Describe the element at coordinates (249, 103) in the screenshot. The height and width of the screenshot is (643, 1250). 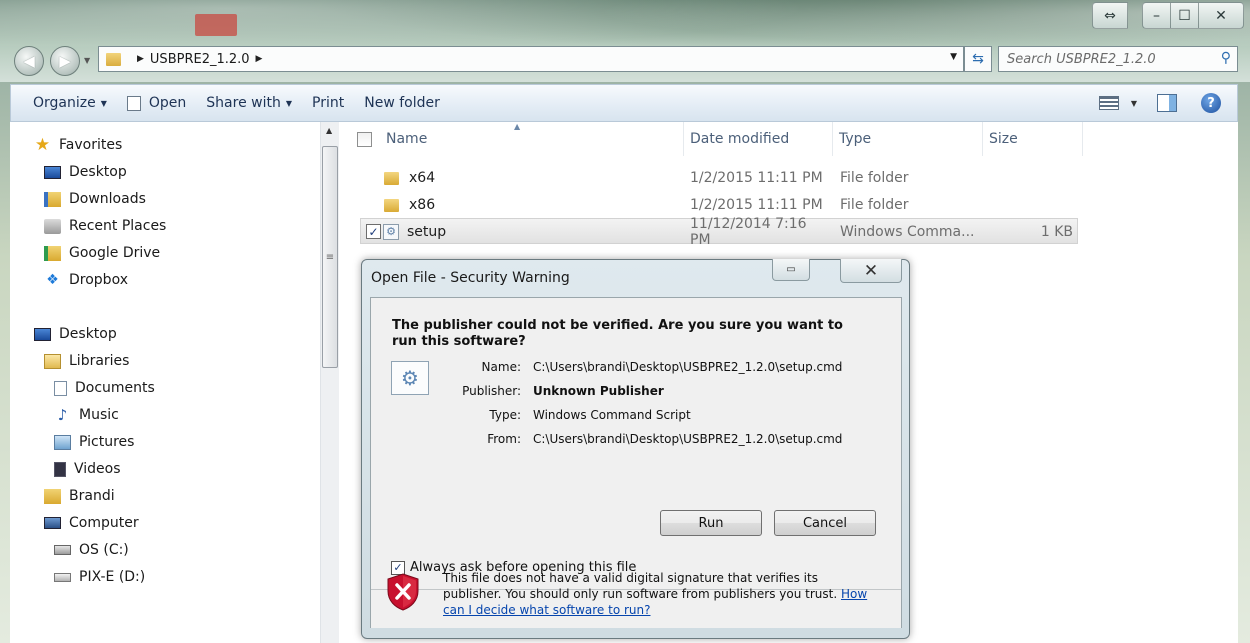
I see `share-with-button: Share with ▼` at that location.